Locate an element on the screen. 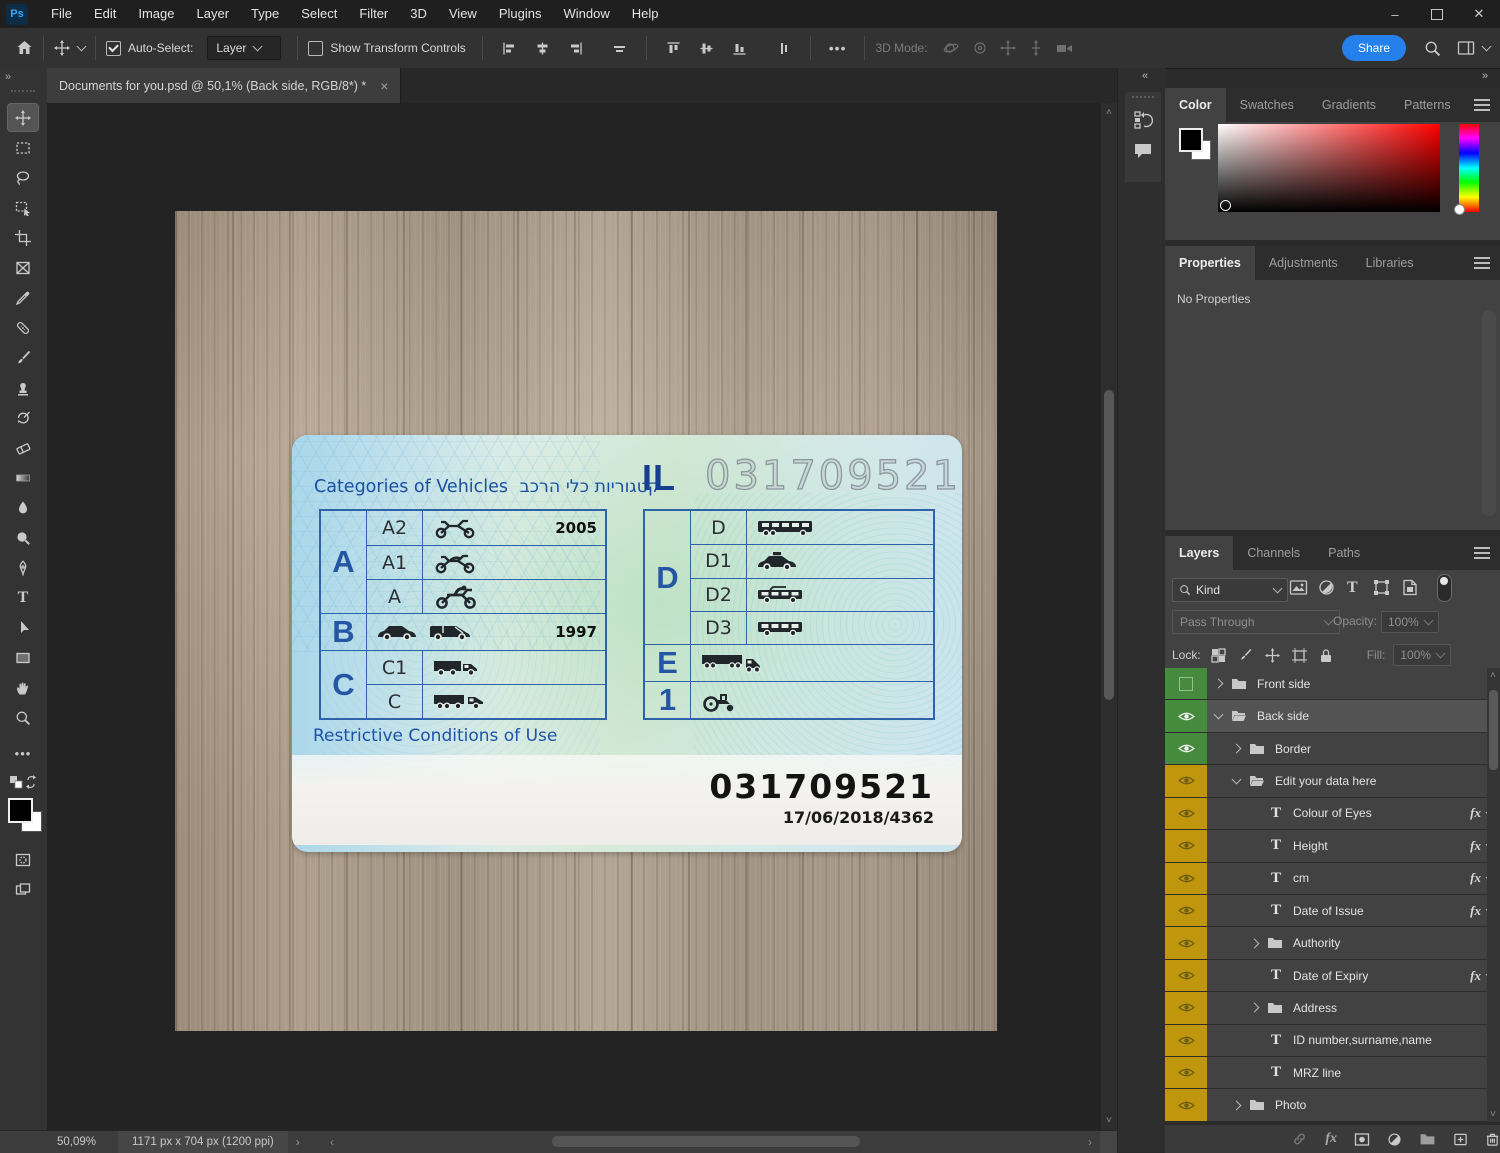  layer-row-border: Border is located at coordinates (1332, 749).